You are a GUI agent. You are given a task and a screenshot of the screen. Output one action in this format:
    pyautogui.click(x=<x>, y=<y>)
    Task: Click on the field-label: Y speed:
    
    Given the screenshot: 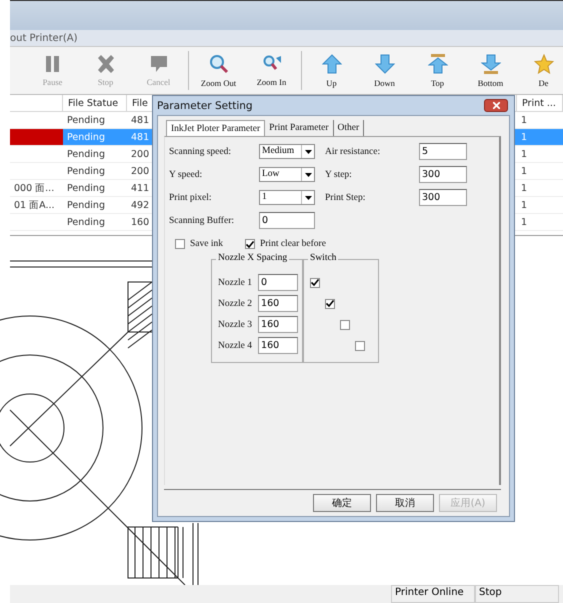 What is the action you would take?
    pyautogui.click(x=186, y=175)
    